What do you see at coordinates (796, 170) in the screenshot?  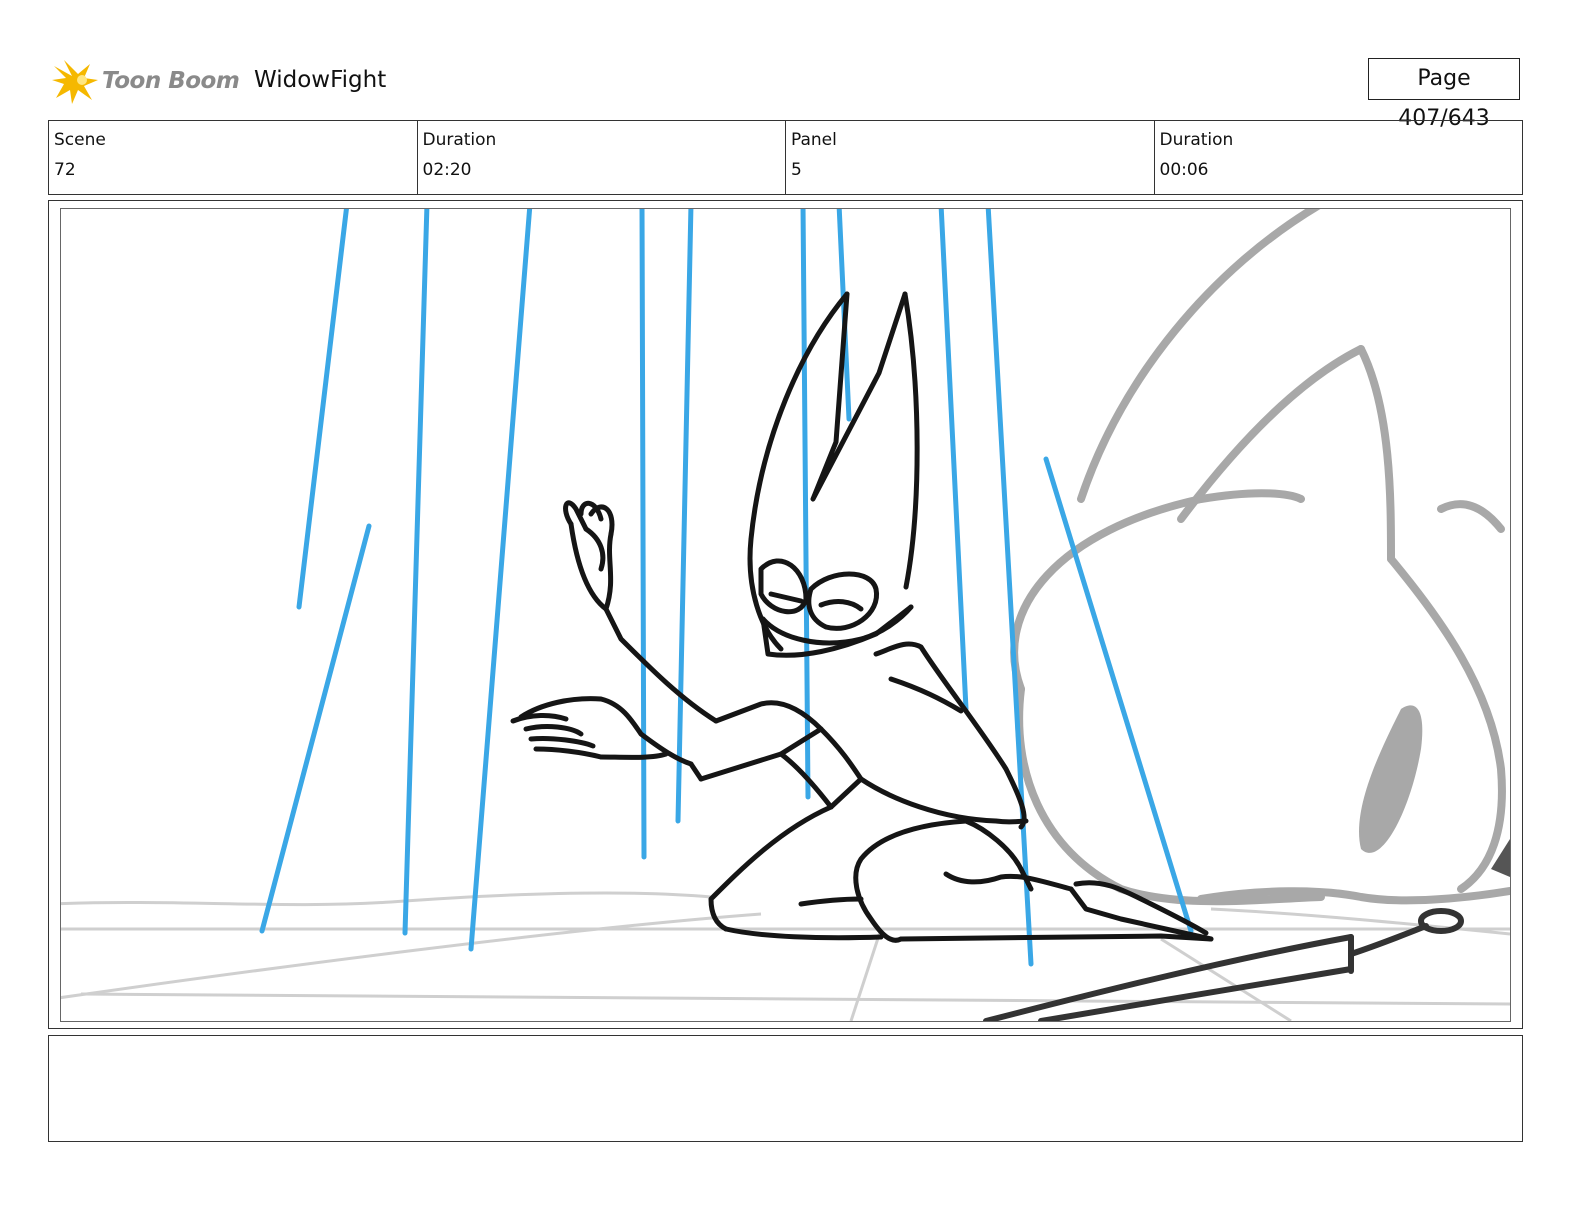 I see `panel-value: 5` at bounding box center [796, 170].